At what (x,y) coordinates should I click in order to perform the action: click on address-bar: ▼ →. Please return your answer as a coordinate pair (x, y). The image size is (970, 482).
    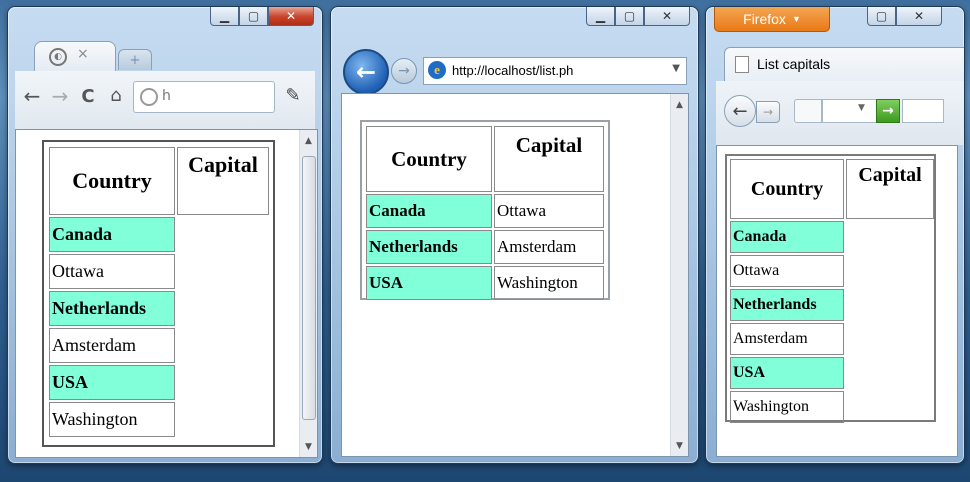
    Looking at the image, I should click on (879, 111).